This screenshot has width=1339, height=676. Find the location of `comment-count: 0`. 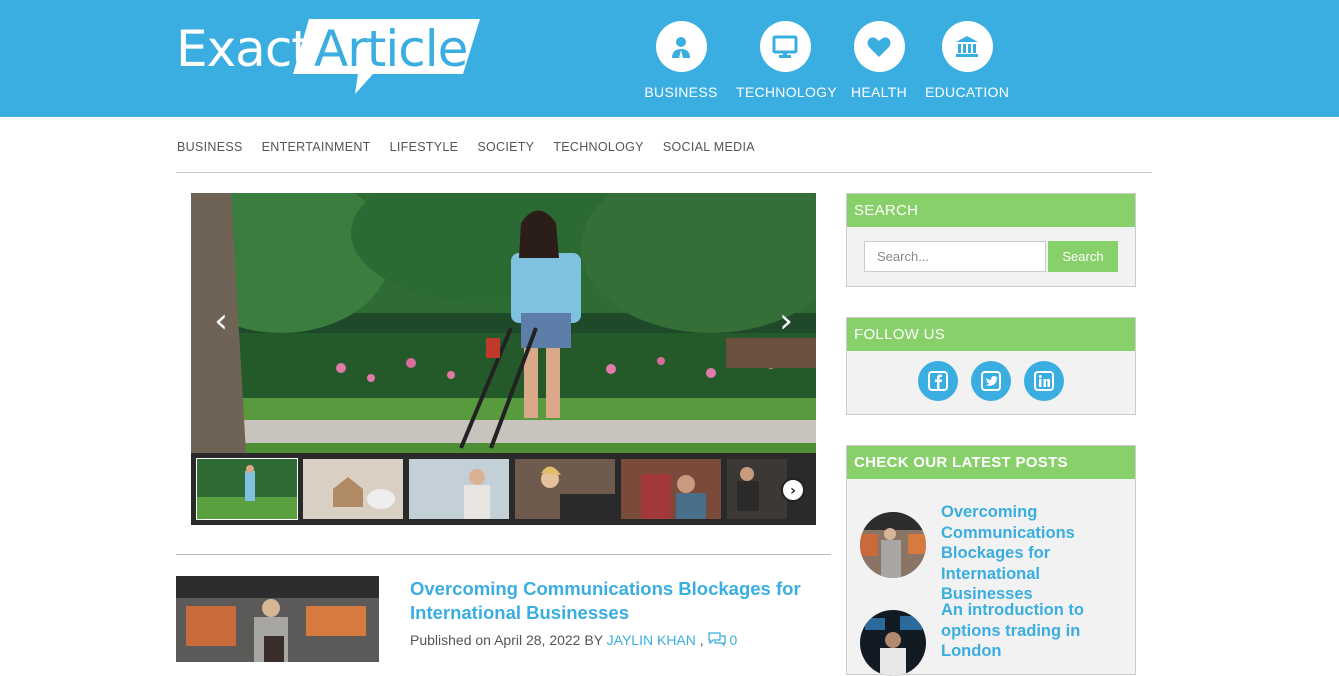

comment-count: 0 is located at coordinates (733, 640).